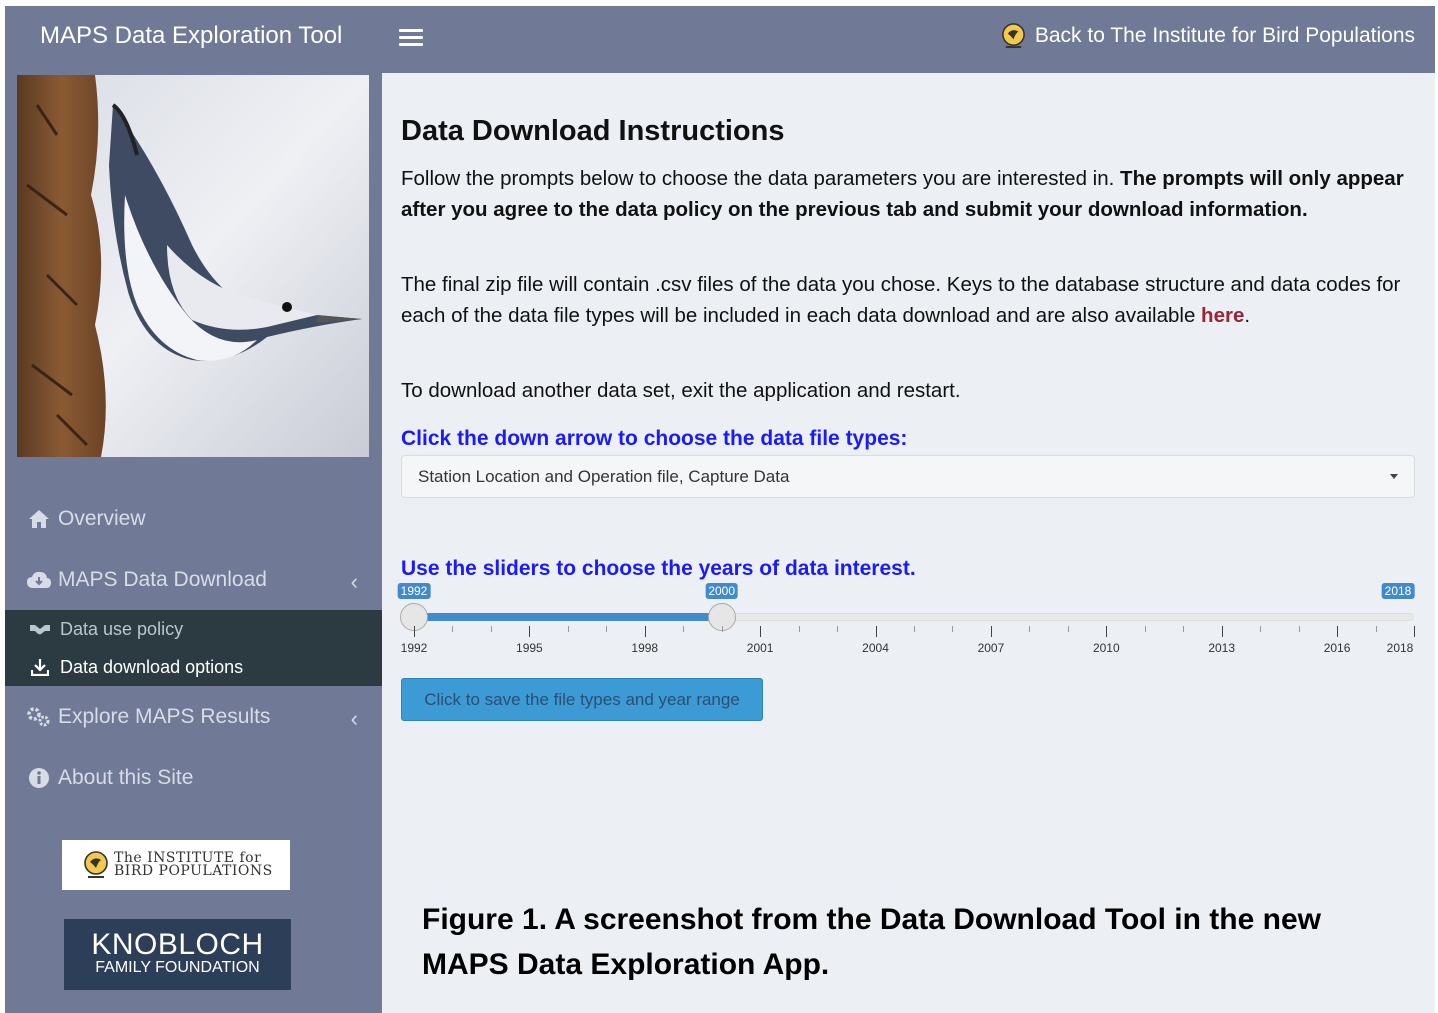 The width and height of the screenshot is (1438, 1013). What do you see at coordinates (411, 38) in the screenshot?
I see `menu-toggle-icon` at bounding box center [411, 38].